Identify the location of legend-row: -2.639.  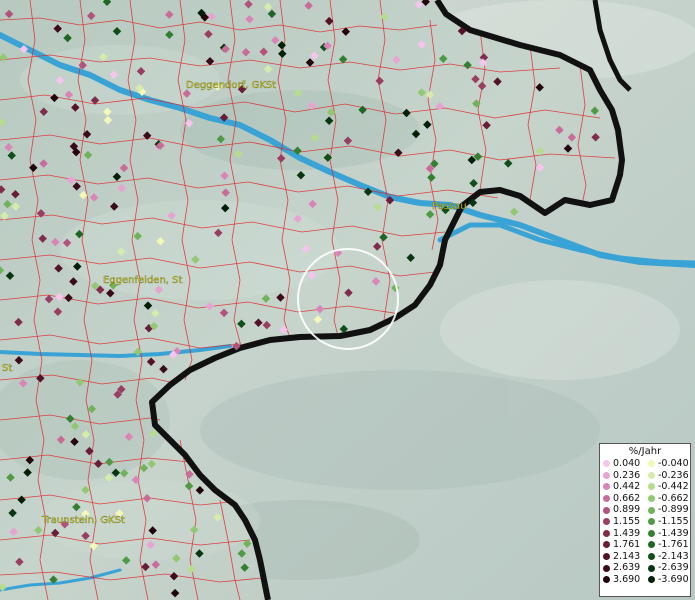
(667, 568).